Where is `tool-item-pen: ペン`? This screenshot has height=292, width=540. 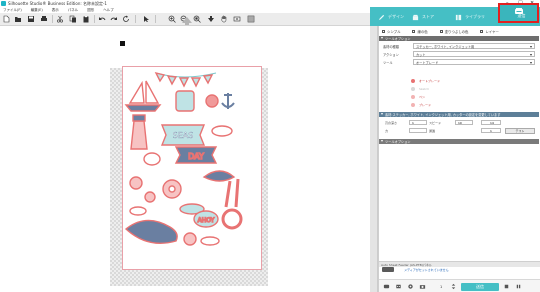
tool-item-pen: ペン is located at coordinates (418, 97).